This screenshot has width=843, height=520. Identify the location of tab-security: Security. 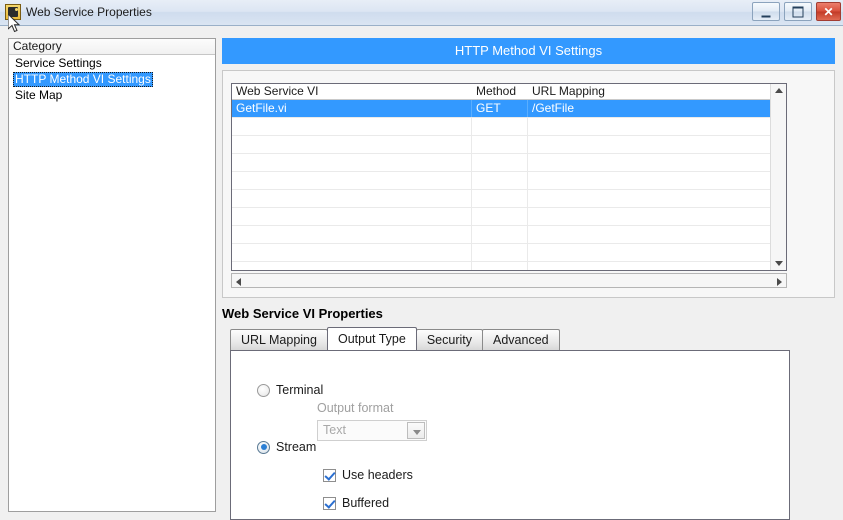
(449, 339).